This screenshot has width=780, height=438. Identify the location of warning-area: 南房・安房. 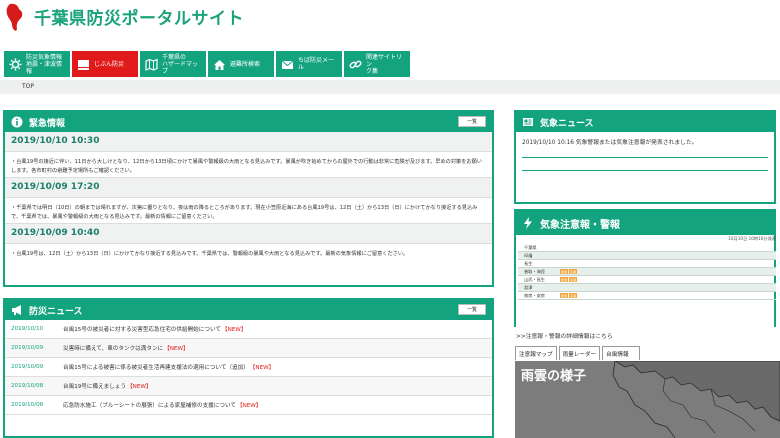
(534, 295).